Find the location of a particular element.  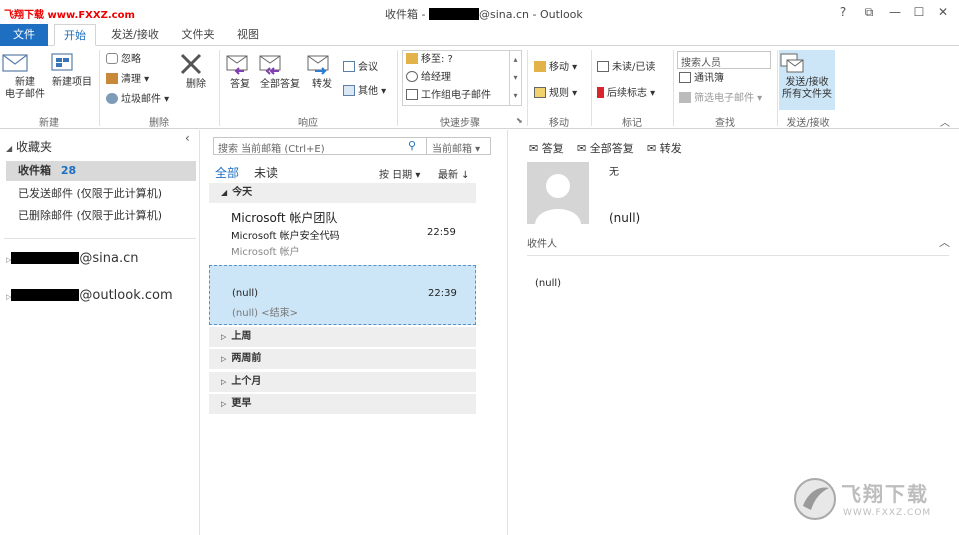

divider is located at coordinates (738, 255).